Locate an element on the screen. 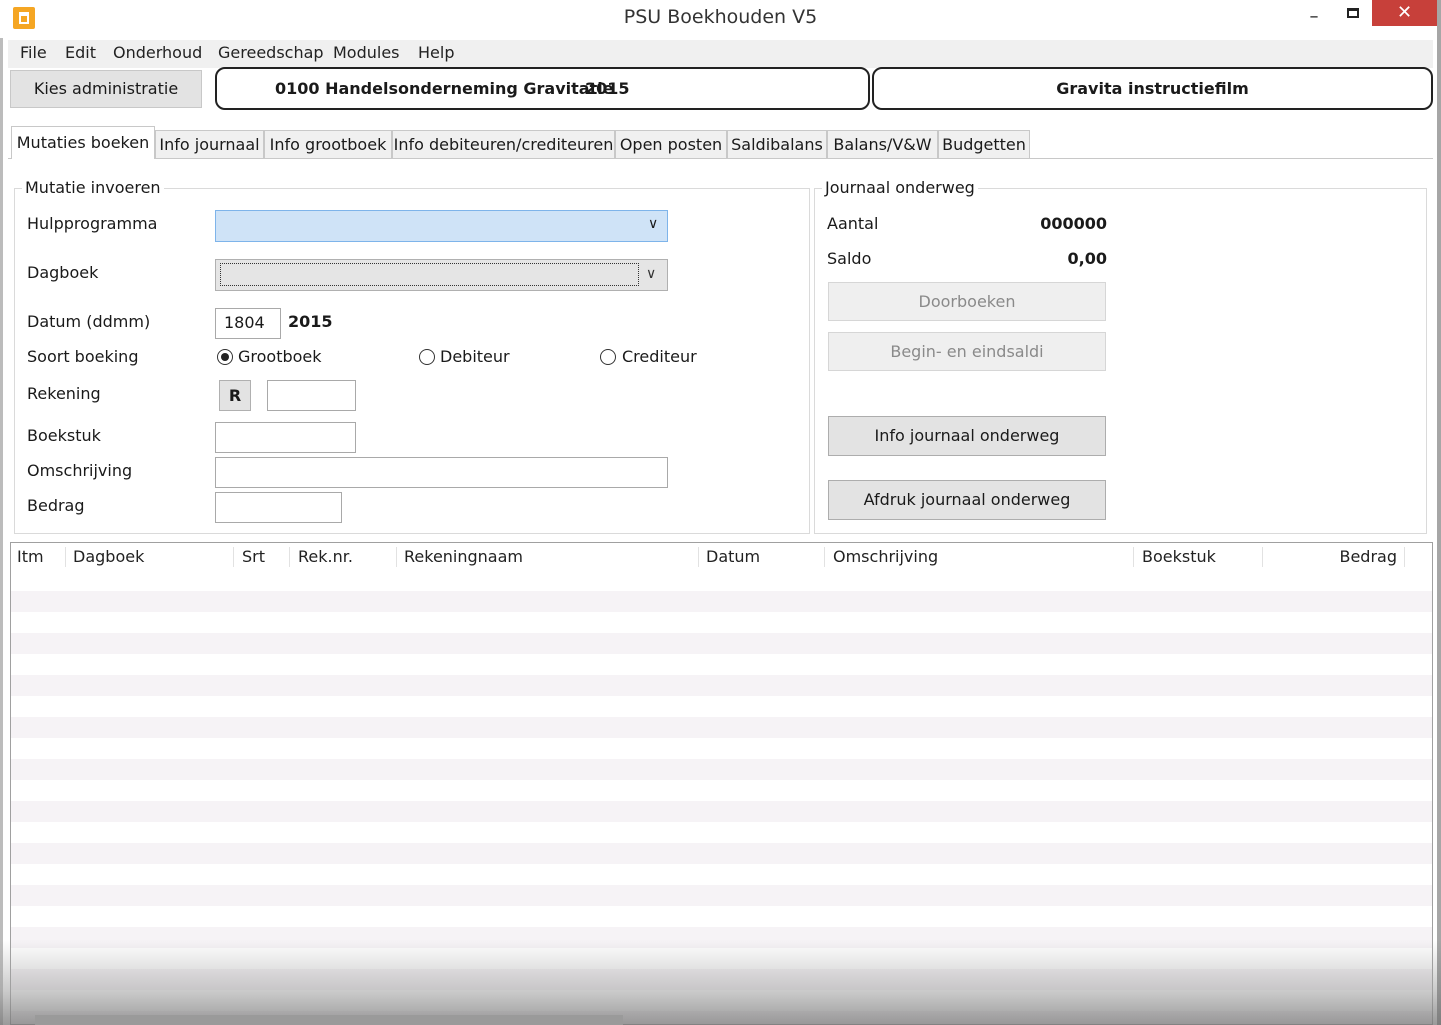 The image size is (1441, 1025). menu-gereedschap: Gereedschap is located at coordinates (271, 52).